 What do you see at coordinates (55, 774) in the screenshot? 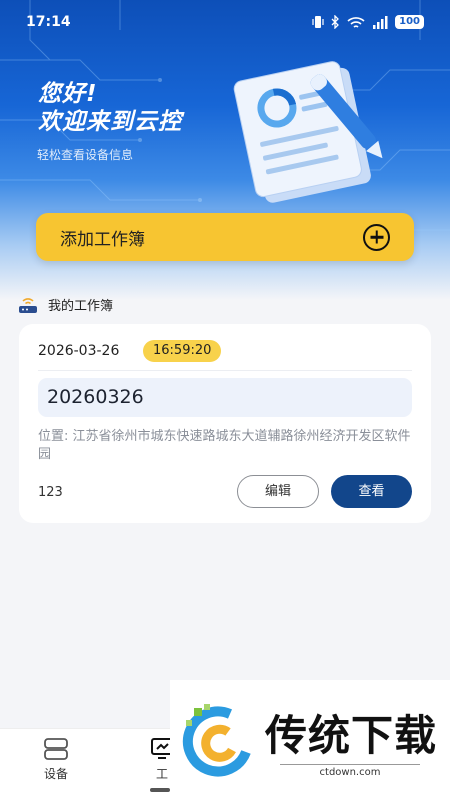
I see `nav-device-label: 设备` at bounding box center [55, 774].